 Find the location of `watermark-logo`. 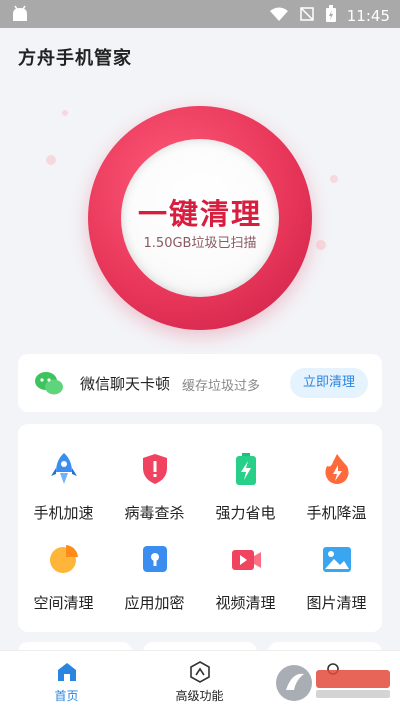

watermark-logo is located at coordinates (334, 683).